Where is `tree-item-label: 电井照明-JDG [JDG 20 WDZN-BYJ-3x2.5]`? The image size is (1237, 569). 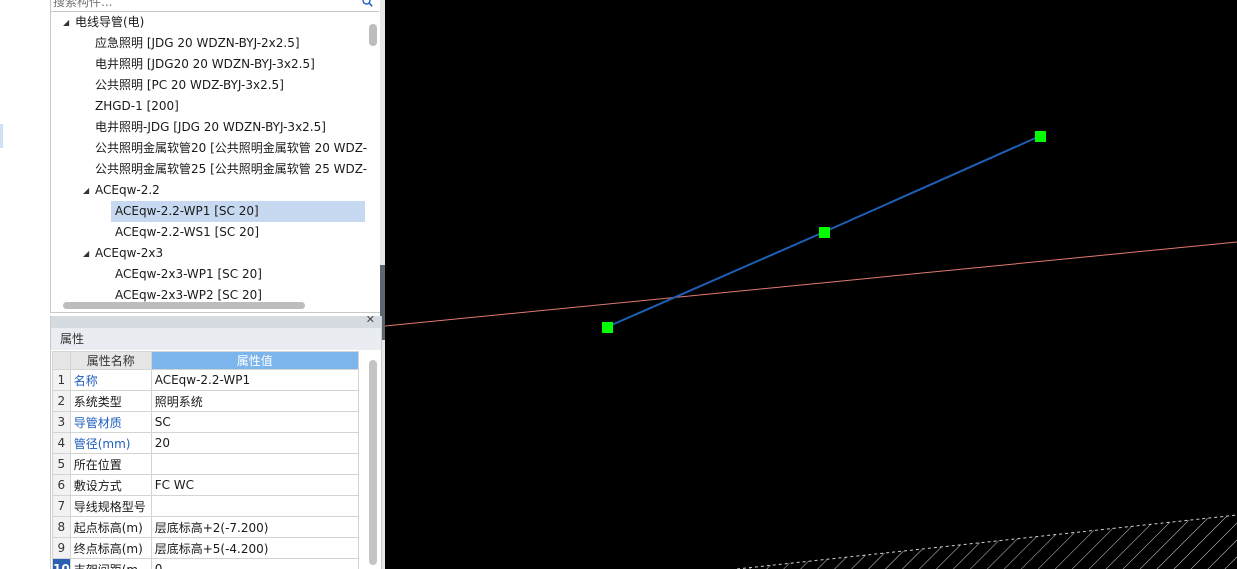 tree-item-label: 电井照明-JDG [JDG 20 WDZN-BYJ-3x2.5] is located at coordinates (210, 127).